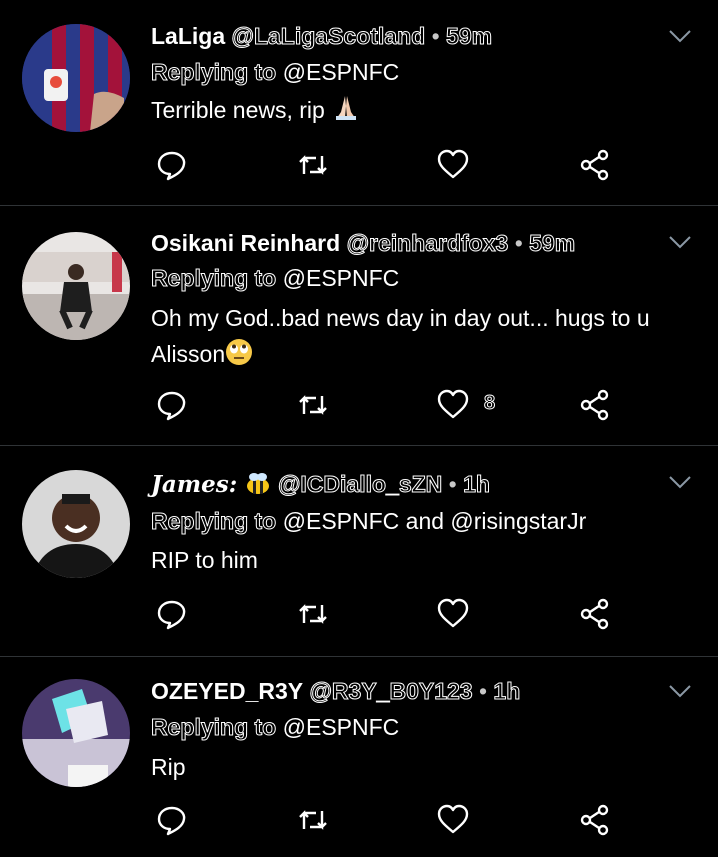  I want to click on tweet-header: James: @ICDiallo_sZN • 1h, so click(320, 484).